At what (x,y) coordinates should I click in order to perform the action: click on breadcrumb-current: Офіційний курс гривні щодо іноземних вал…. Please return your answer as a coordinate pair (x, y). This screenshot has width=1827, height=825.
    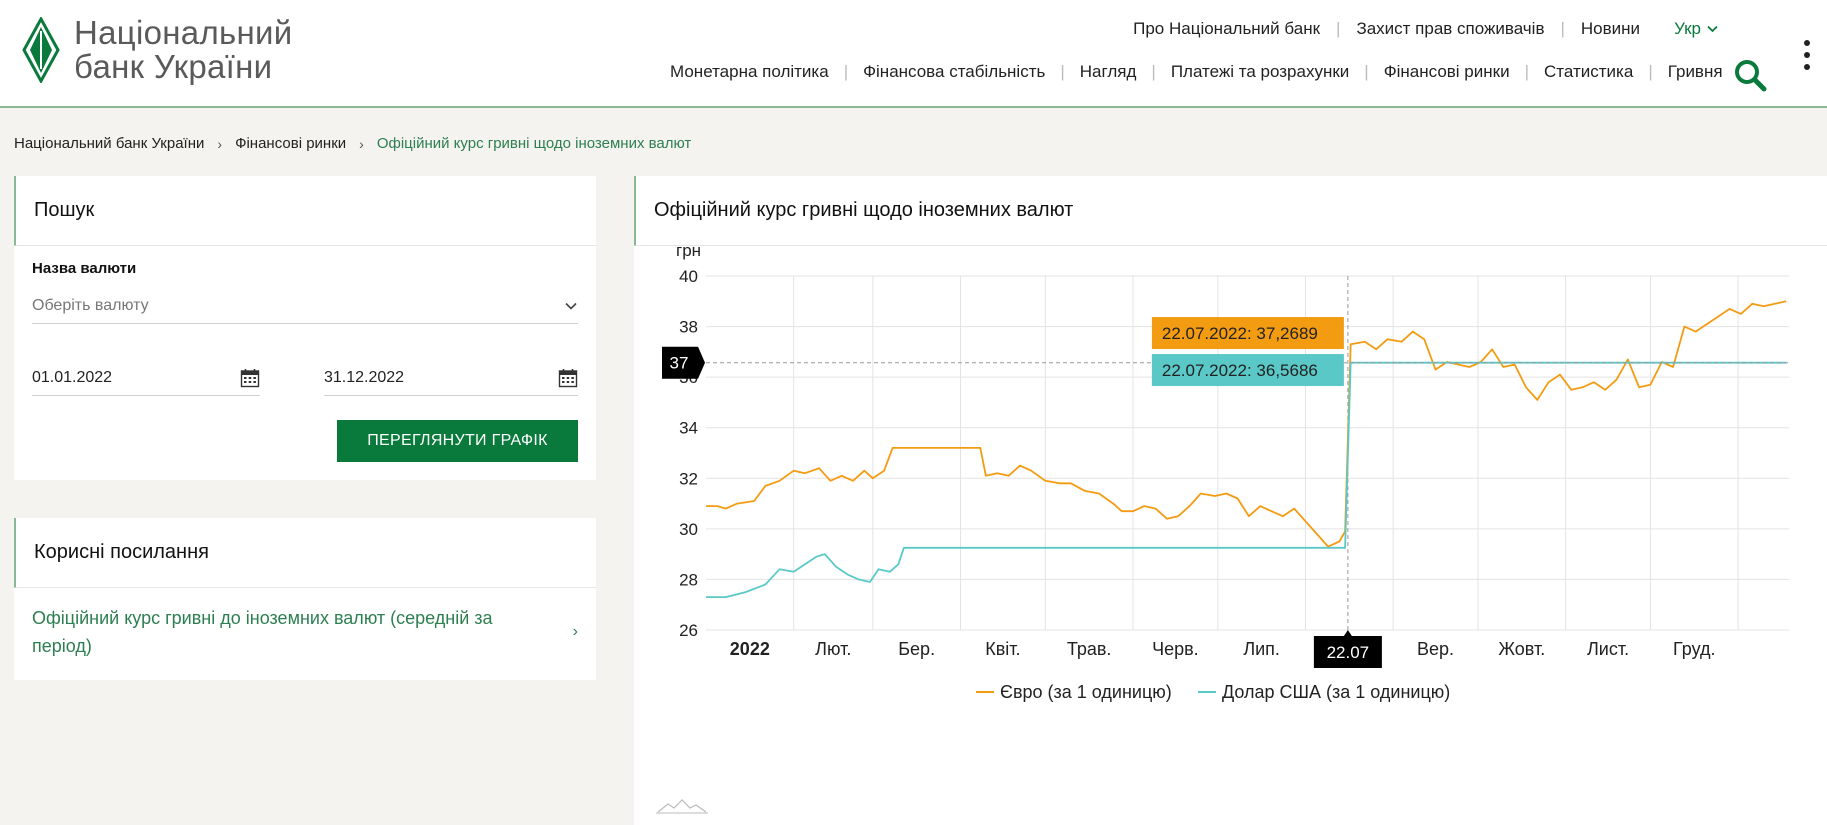
    Looking at the image, I should click on (534, 143).